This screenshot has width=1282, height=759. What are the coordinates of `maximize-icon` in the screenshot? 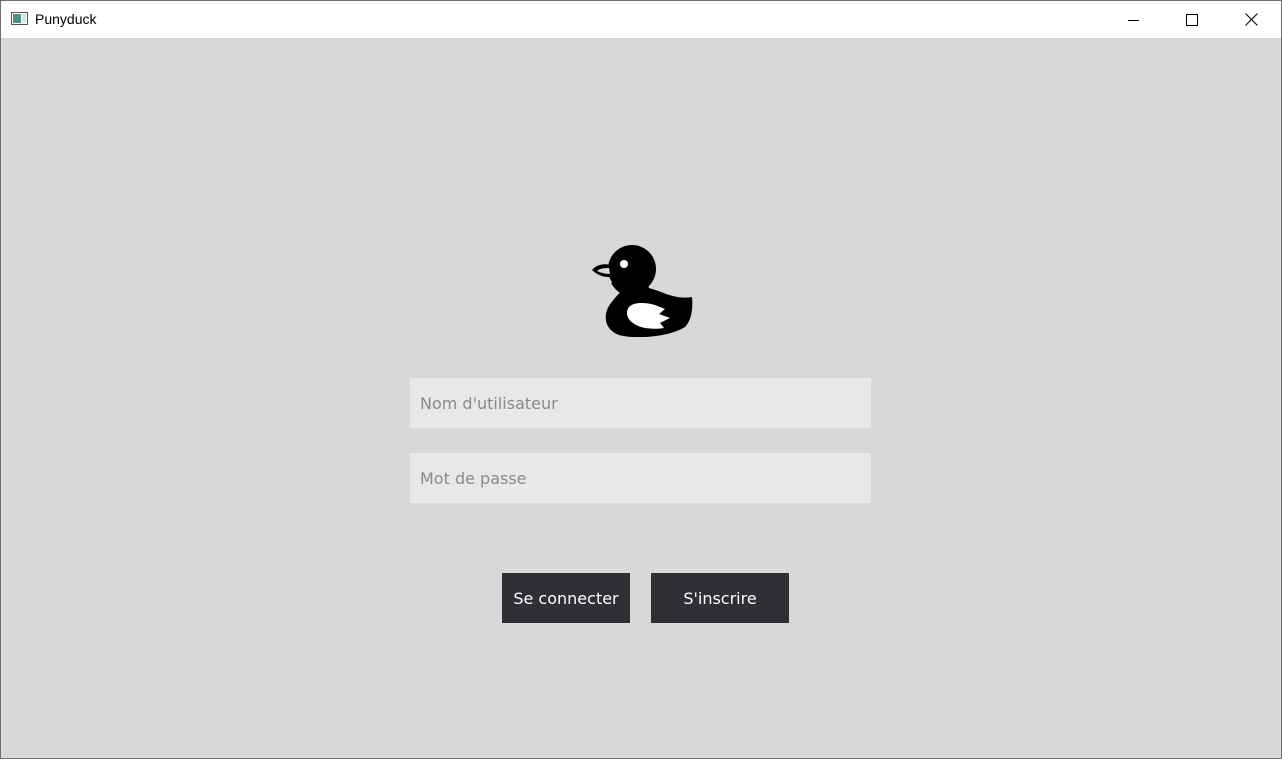 It's located at (1192, 19).